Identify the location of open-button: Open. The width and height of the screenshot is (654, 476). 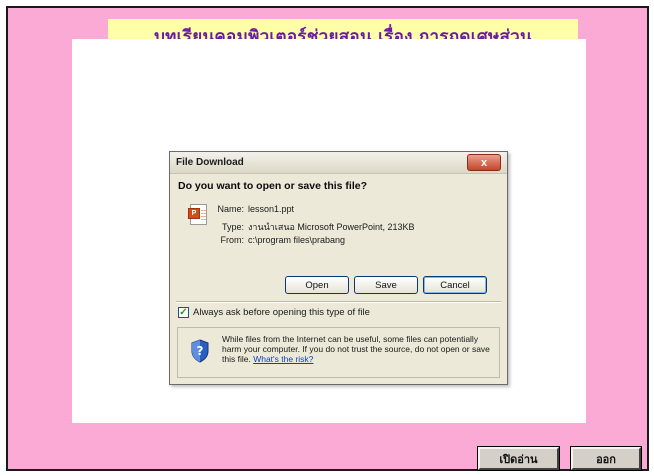
(317, 285).